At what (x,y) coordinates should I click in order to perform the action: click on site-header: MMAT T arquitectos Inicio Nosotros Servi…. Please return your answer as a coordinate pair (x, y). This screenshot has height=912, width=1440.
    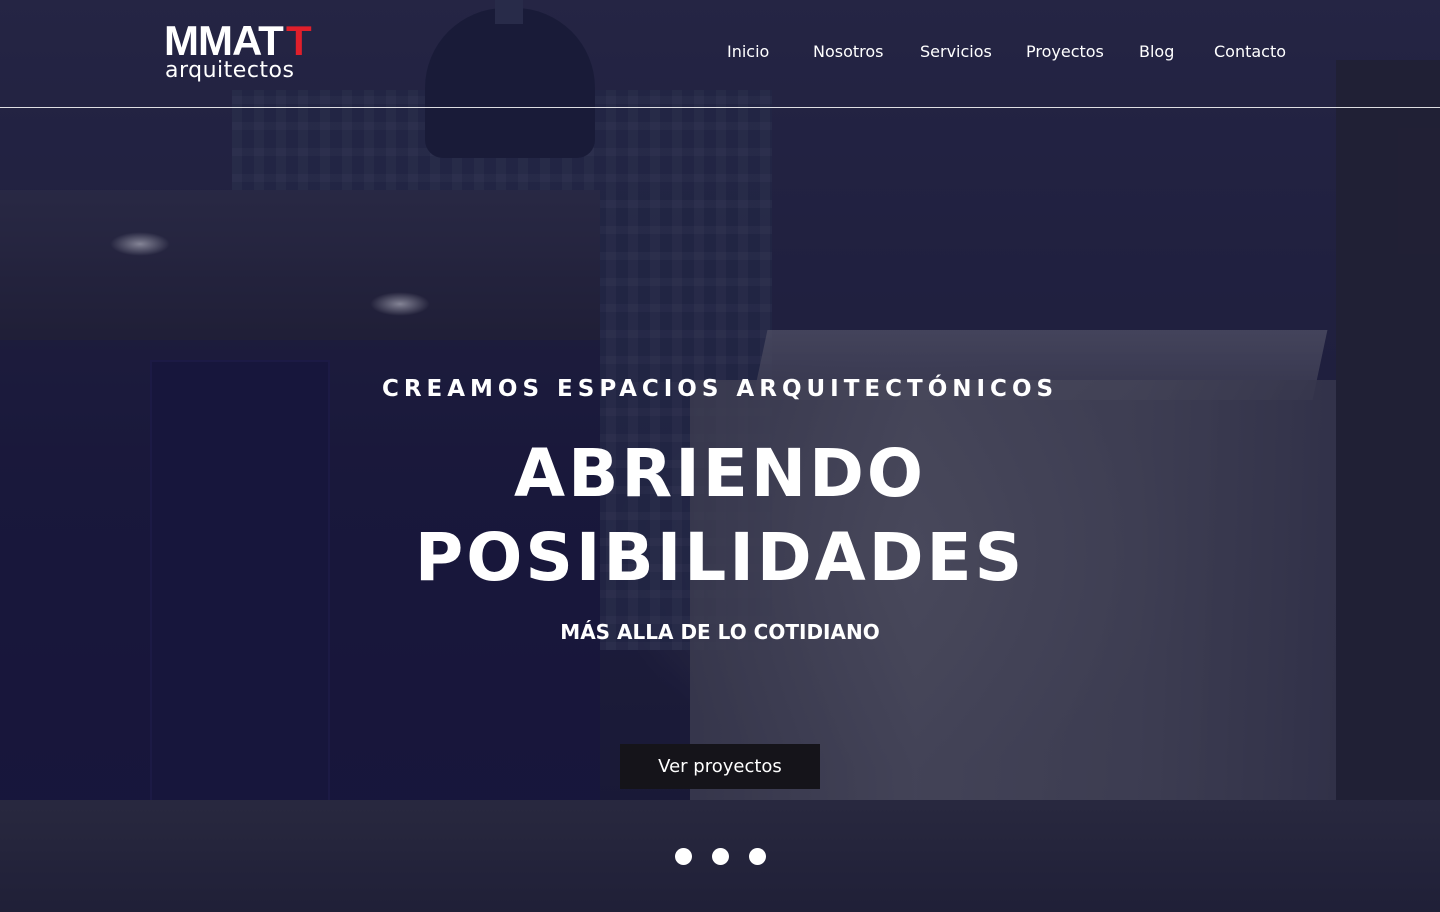
    Looking at the image, I should click on (720, 54).